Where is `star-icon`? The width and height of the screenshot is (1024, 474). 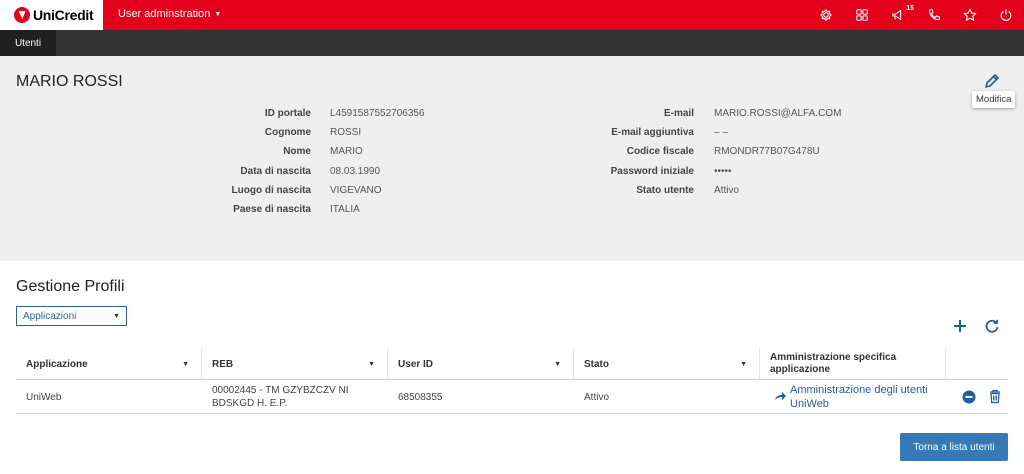
star-icon is located at coordinates (970, 14).